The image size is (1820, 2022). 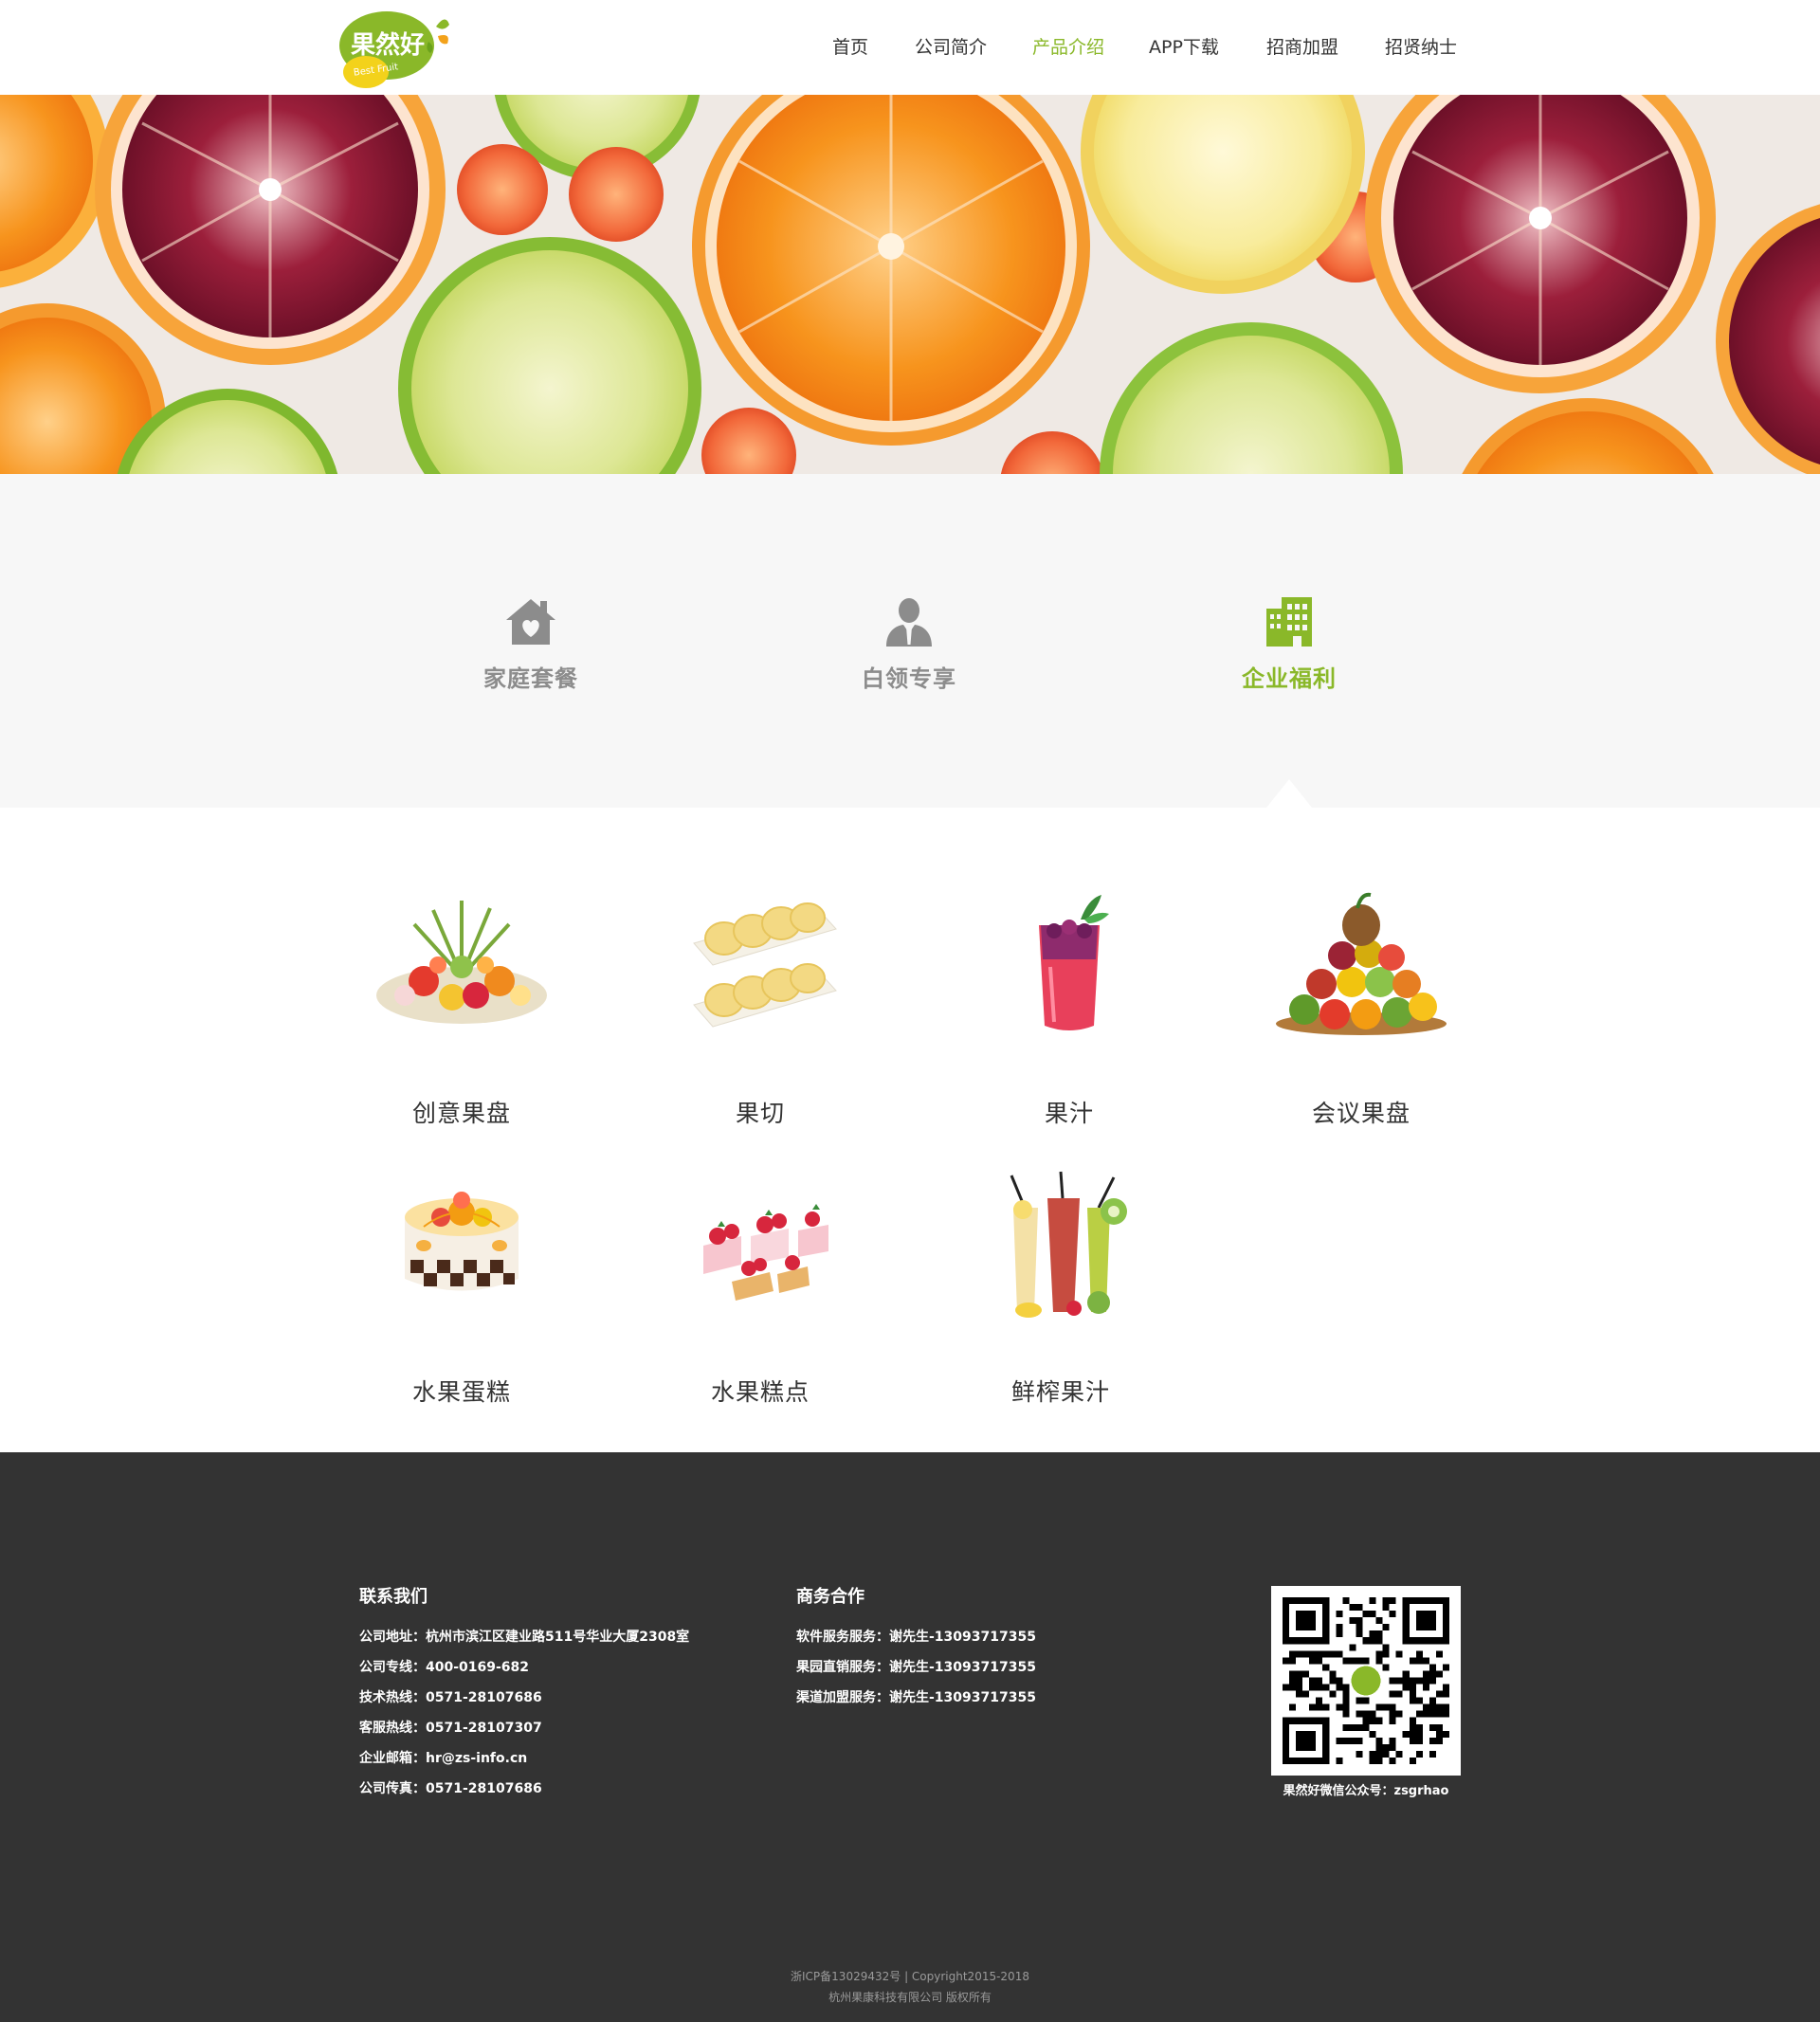 I want to click on svg-text: 果然好, so click(x=388, y=45).